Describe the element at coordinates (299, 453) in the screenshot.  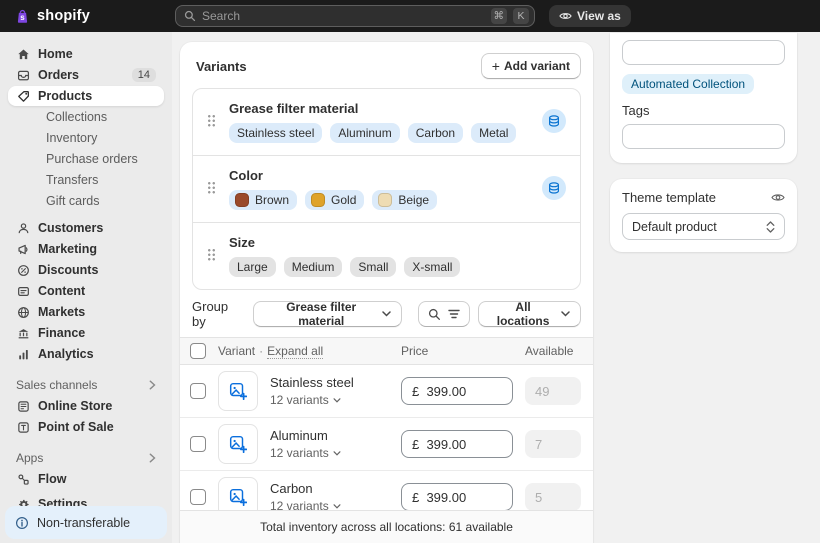
I see `variant-count-label: 12 variants` at that location.